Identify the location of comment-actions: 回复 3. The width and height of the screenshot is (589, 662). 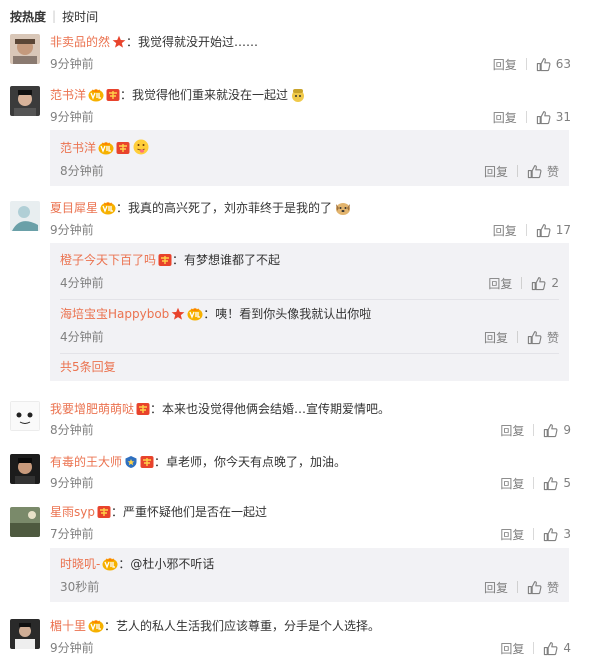
(535, 534).